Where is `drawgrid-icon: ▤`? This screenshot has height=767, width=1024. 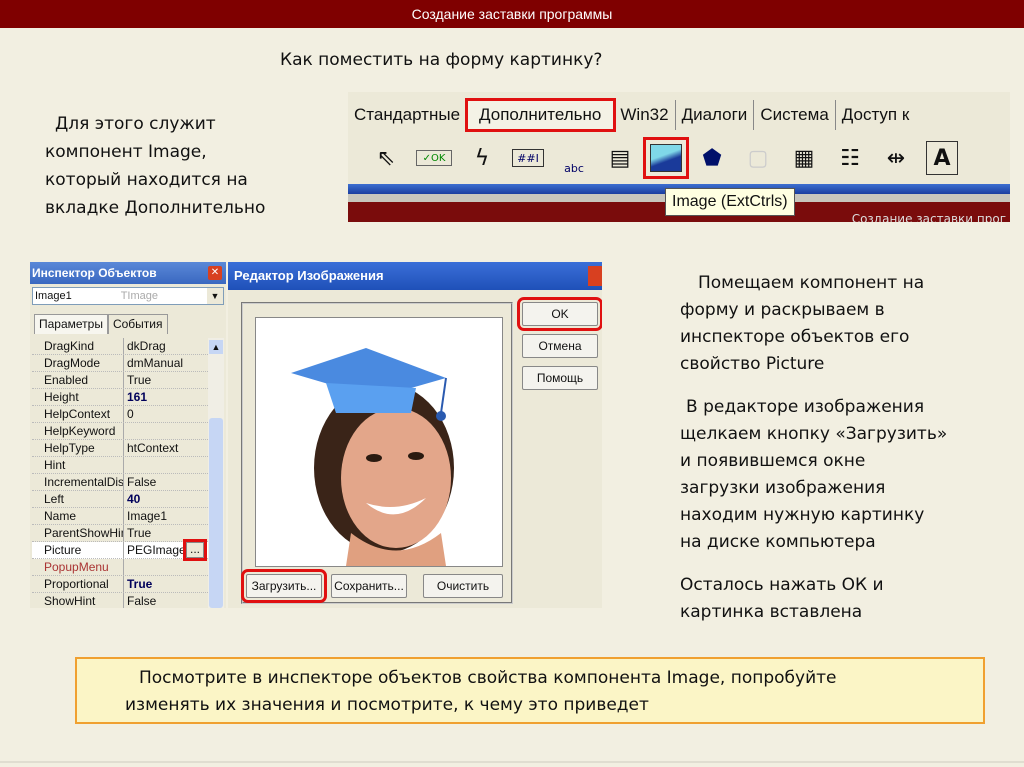
drawgrid-icon: ▤ is located at coordinates (620, 158).